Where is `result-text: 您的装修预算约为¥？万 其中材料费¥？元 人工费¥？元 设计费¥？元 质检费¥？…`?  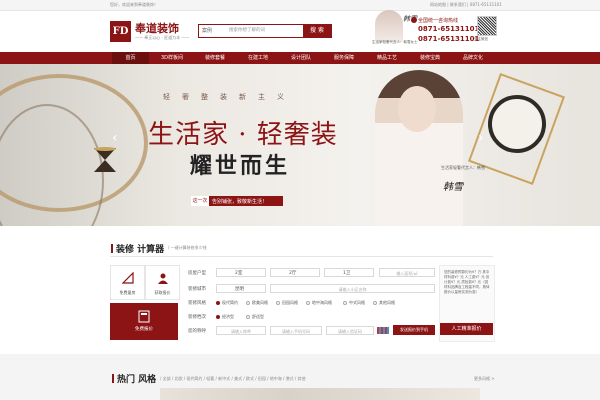 result-text: 您的装修预算约为¥？万 其中材料费¥？元 人工费¥？元 设计费¥？元 质检费¥？… is located at coordinates (467, 282).